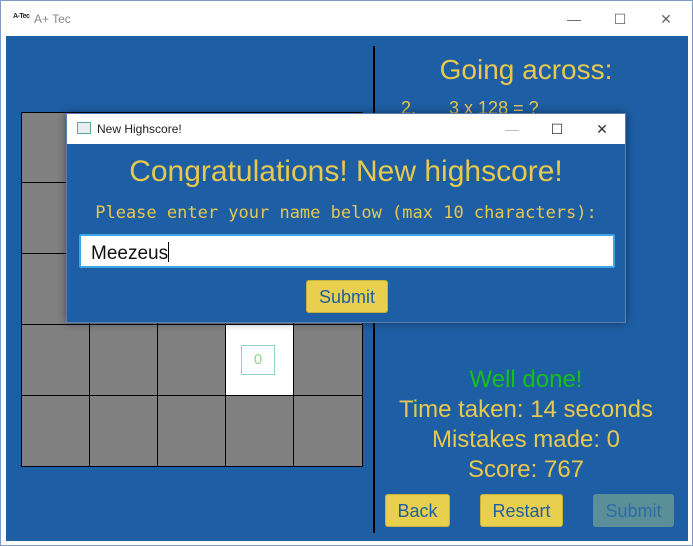 The height and width of the screenshot is (546, 693). I want to click on cell-value: 0, so click(258, 360).